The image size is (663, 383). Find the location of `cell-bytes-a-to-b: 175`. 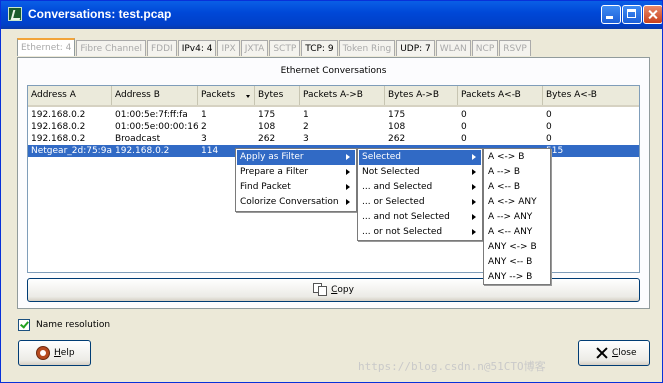

cell-bytes-a-to-b: 175 is located at coordinates (397, 115).